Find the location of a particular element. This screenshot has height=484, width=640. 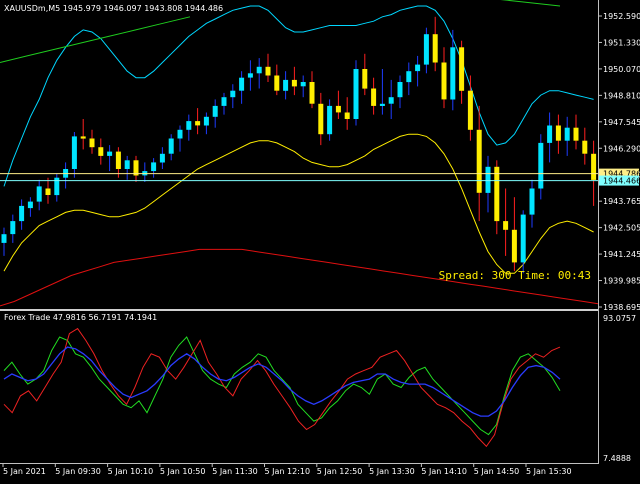

price-tick-label: 1941.245 is located at coordinates (621, 254).